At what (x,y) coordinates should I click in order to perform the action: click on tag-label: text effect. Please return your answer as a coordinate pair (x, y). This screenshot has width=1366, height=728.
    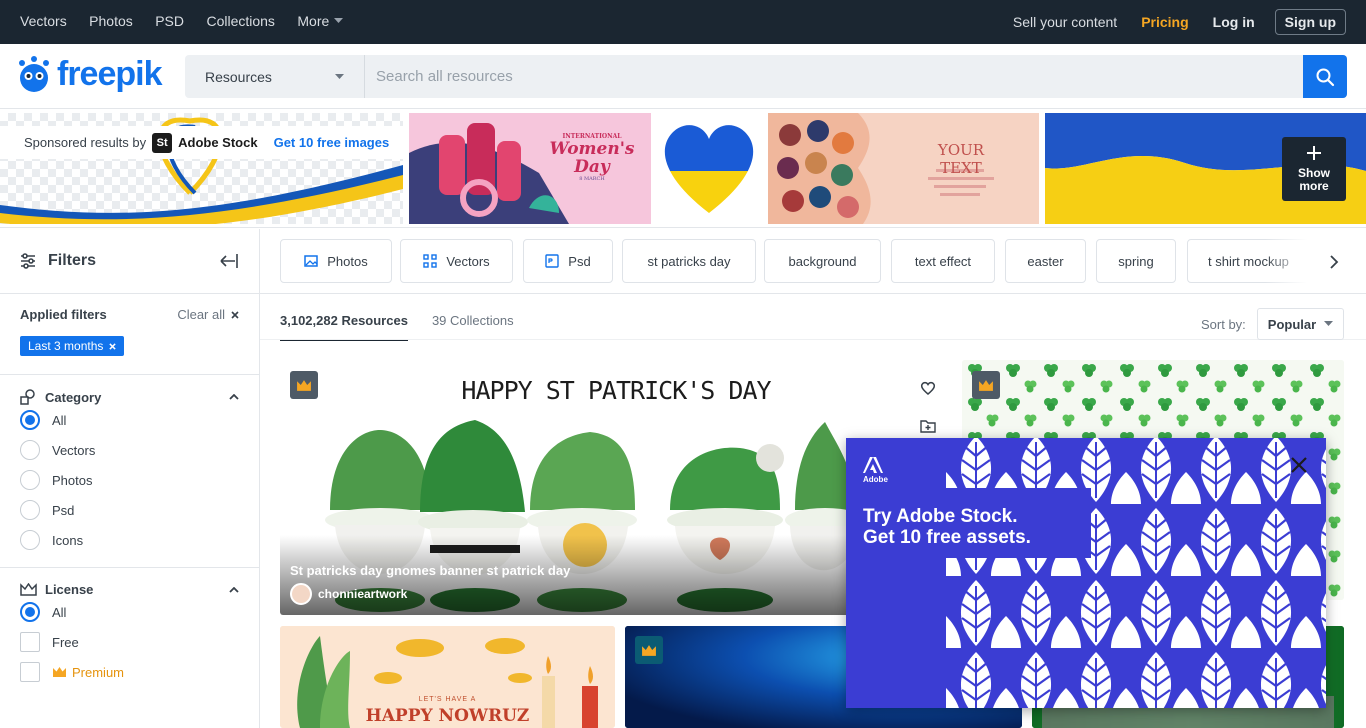
    Looking at the image, I should click on (943, 261).